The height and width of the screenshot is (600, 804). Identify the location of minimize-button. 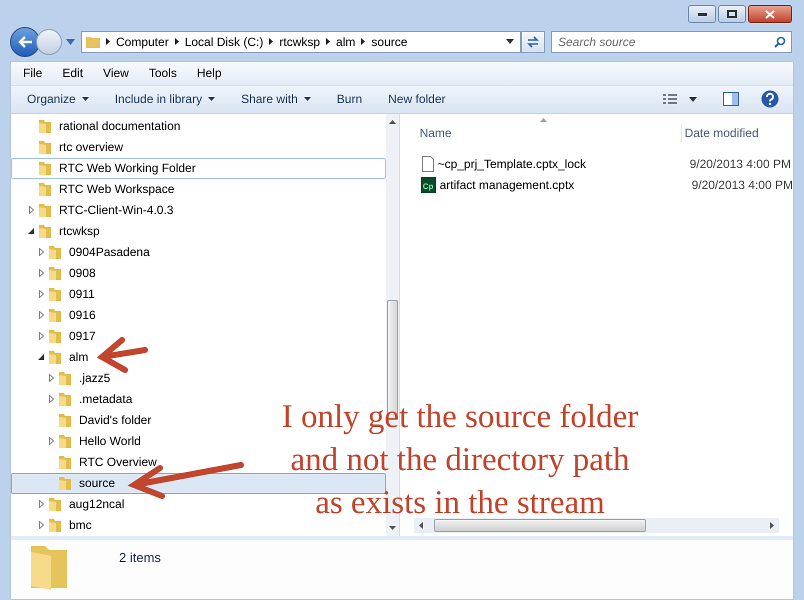
(702, 14).